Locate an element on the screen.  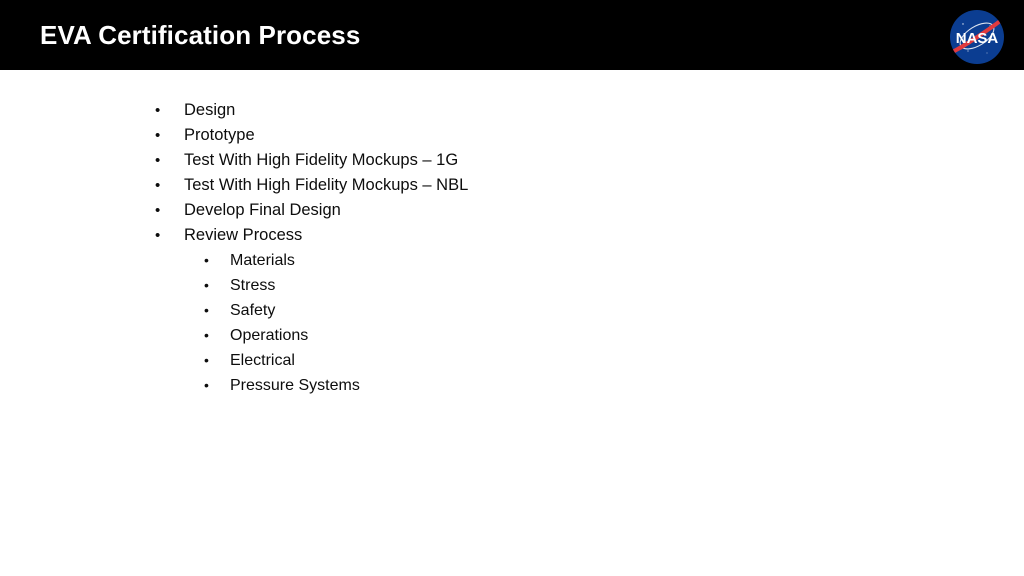
list-item: • Stress is located at coordinates (535, 285).